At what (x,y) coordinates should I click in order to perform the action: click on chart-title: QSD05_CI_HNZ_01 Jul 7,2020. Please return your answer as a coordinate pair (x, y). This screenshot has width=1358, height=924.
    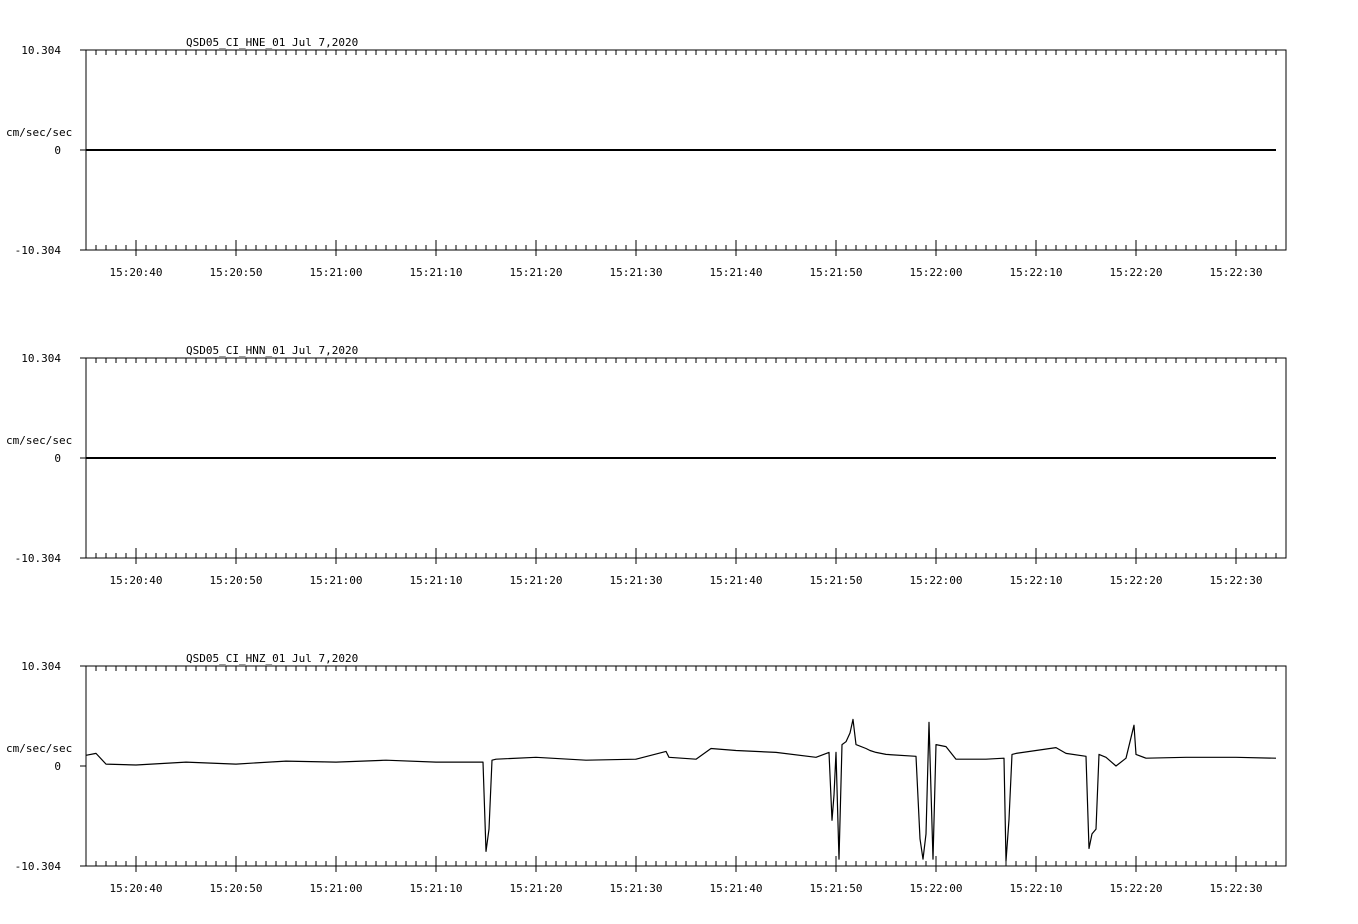
    Looking at the image, I should click on (272, 658).